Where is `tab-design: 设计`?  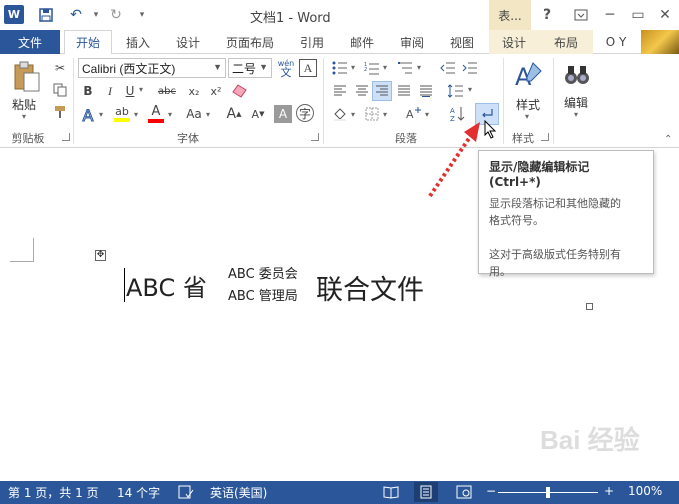
tab-design: 设计 is located at coordinates (188, 42).